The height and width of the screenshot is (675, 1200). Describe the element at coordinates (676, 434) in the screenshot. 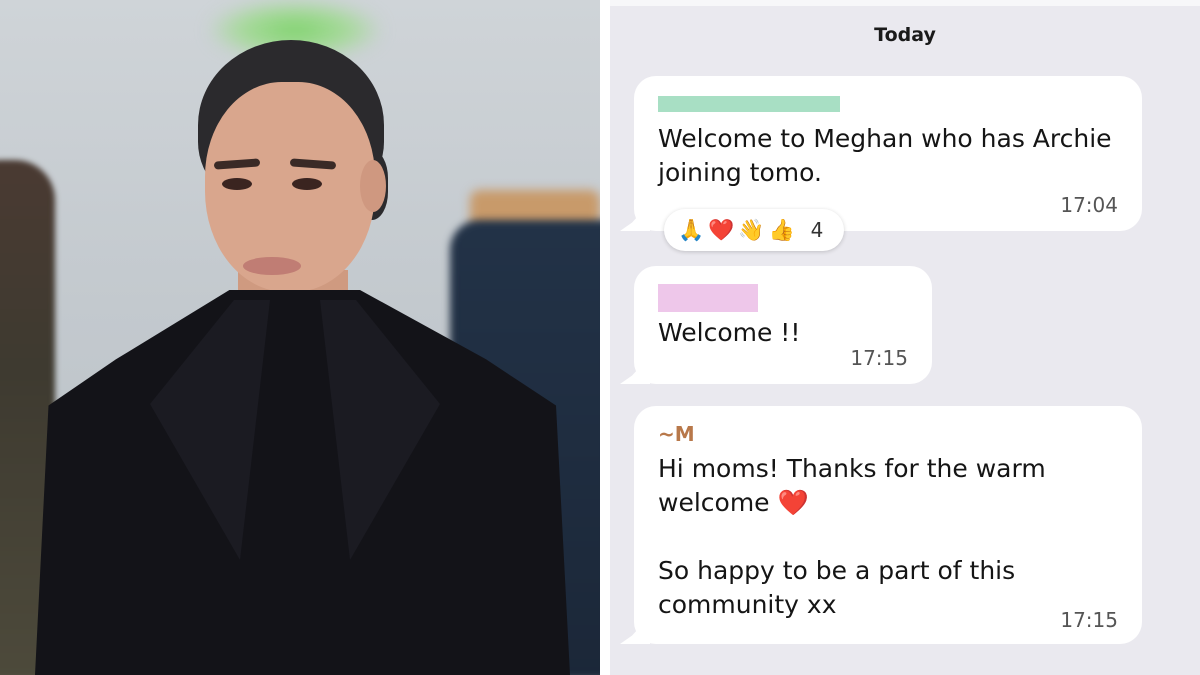

I see `sender-name: ~M` at that location.